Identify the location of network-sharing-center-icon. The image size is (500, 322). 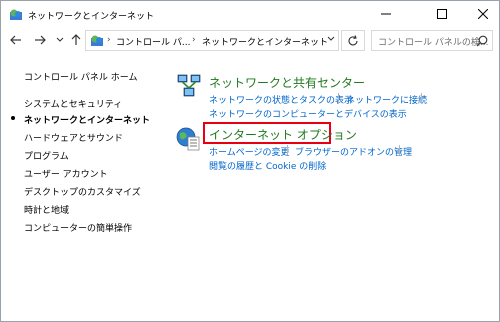
(189, 86).